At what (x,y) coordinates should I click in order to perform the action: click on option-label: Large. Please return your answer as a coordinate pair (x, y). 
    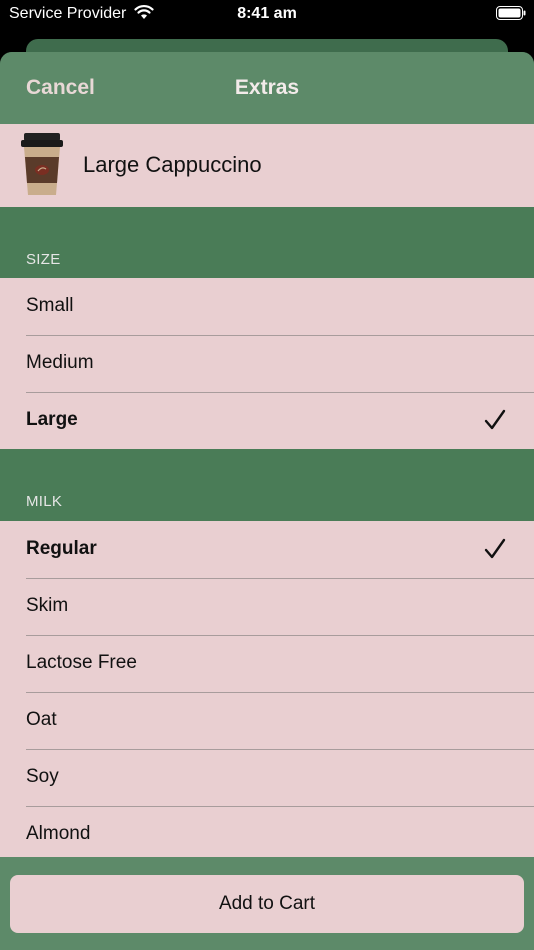
    Looking at the image, I should click on (52, 419).